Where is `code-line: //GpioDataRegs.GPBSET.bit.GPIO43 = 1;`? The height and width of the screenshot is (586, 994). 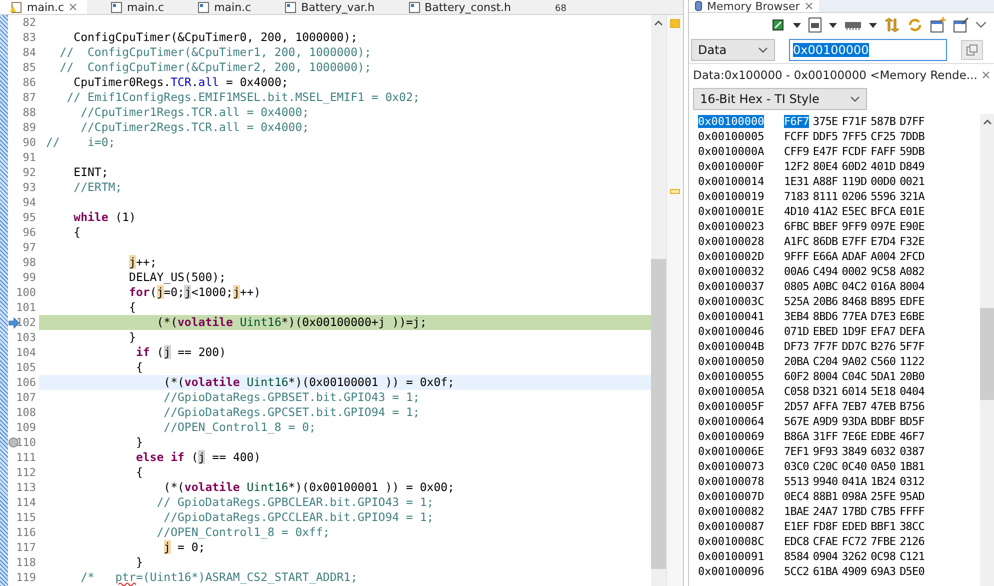 code-line: //GpioDataRegs.GPBSET.bit.GPIO43 = 1; is located at coordinates (291, 397).